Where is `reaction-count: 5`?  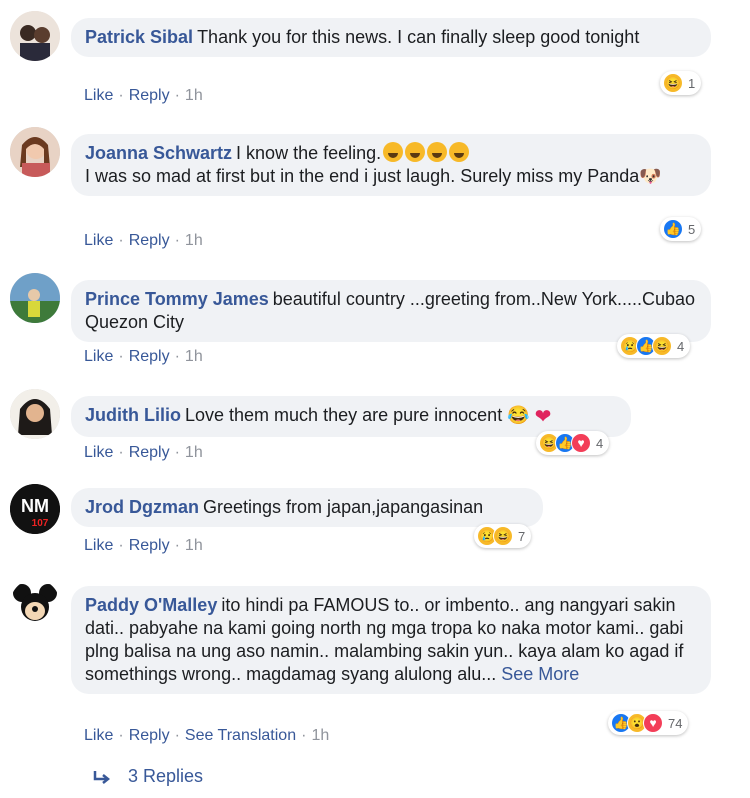 reaction-count: 5 is located at coordinates (692, 229).